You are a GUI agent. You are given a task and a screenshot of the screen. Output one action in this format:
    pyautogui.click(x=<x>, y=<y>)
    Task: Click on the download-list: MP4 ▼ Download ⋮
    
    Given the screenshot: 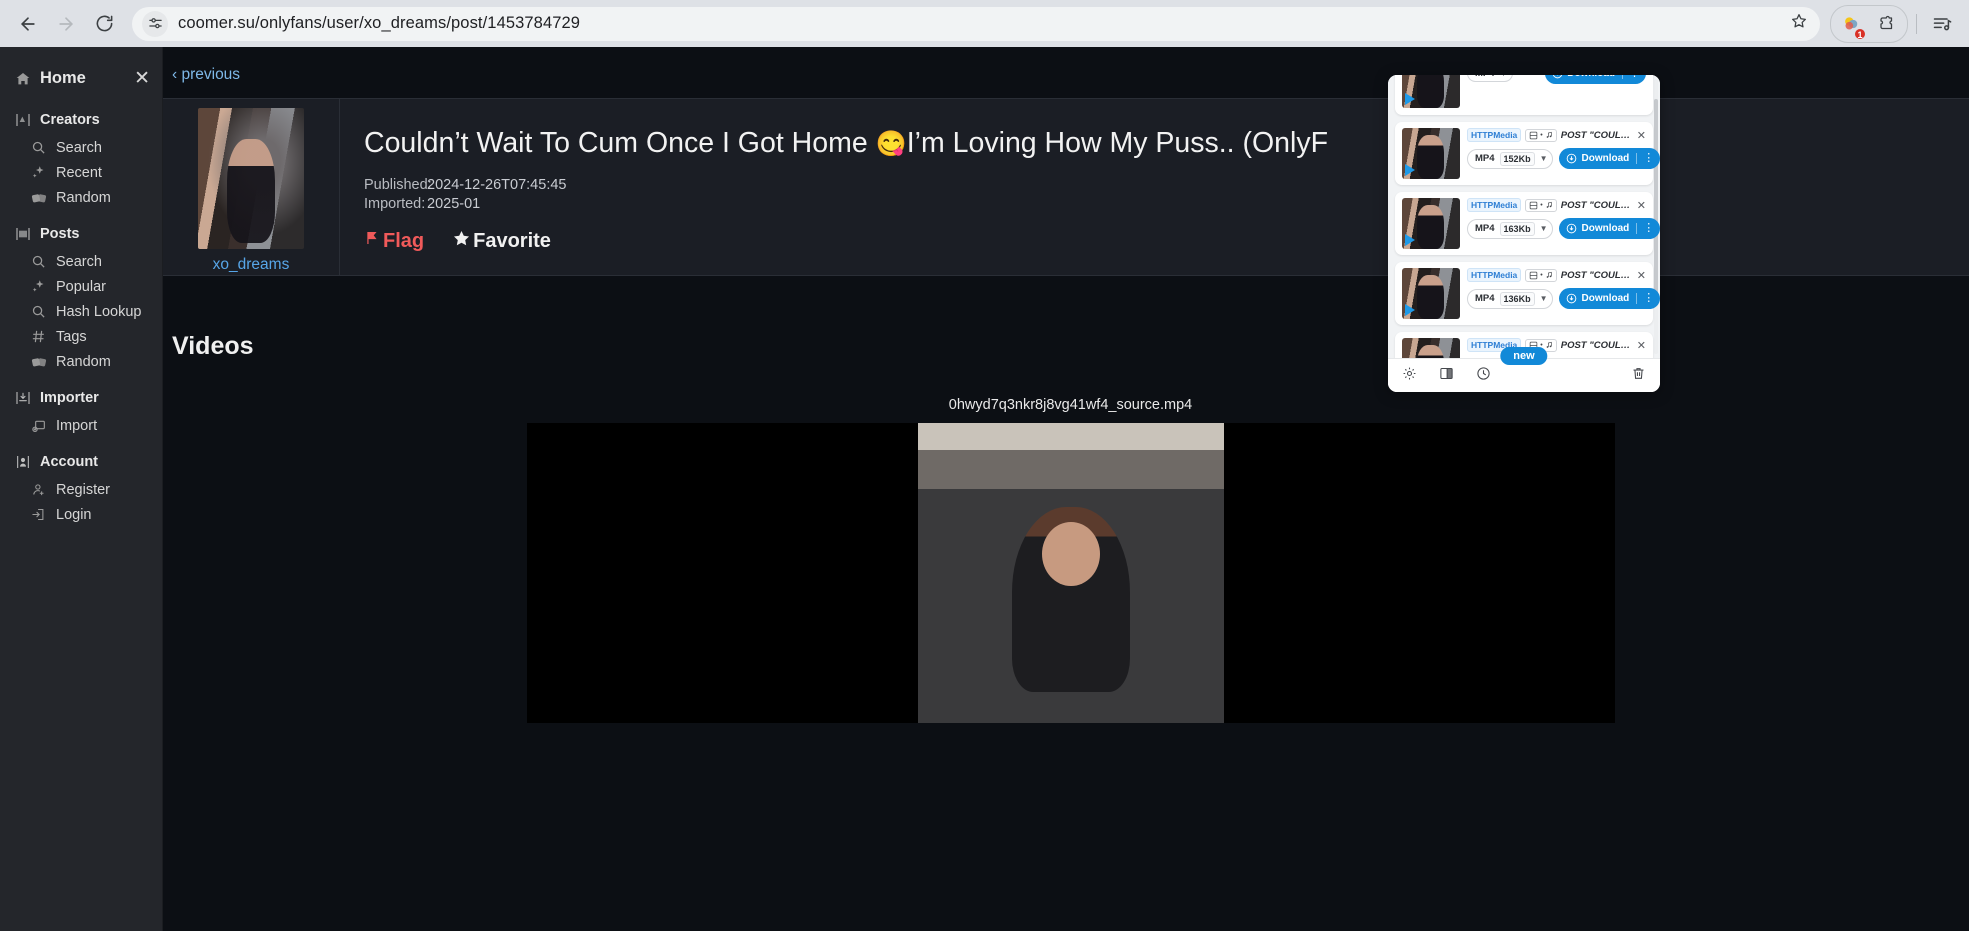 What is the action you would take?
    pyautogui.click(x=1524, y=216)
    